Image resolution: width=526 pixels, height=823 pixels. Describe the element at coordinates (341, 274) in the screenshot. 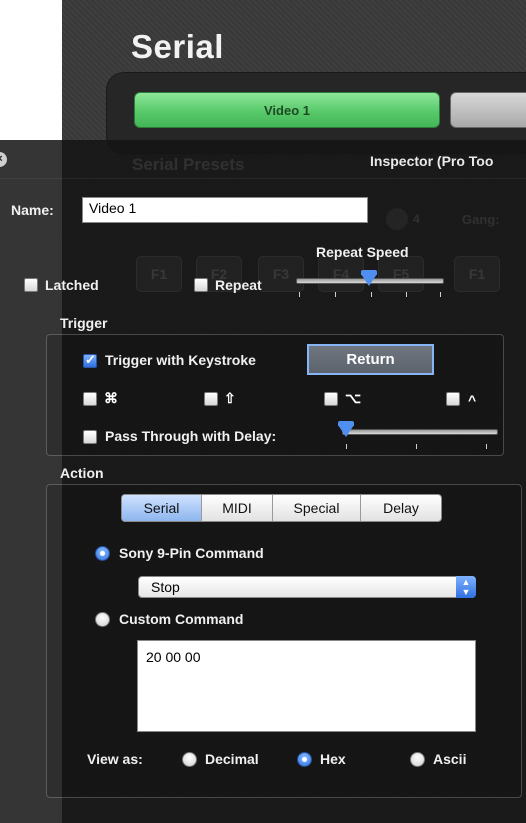

I see `ghost-key: F4` at that location.